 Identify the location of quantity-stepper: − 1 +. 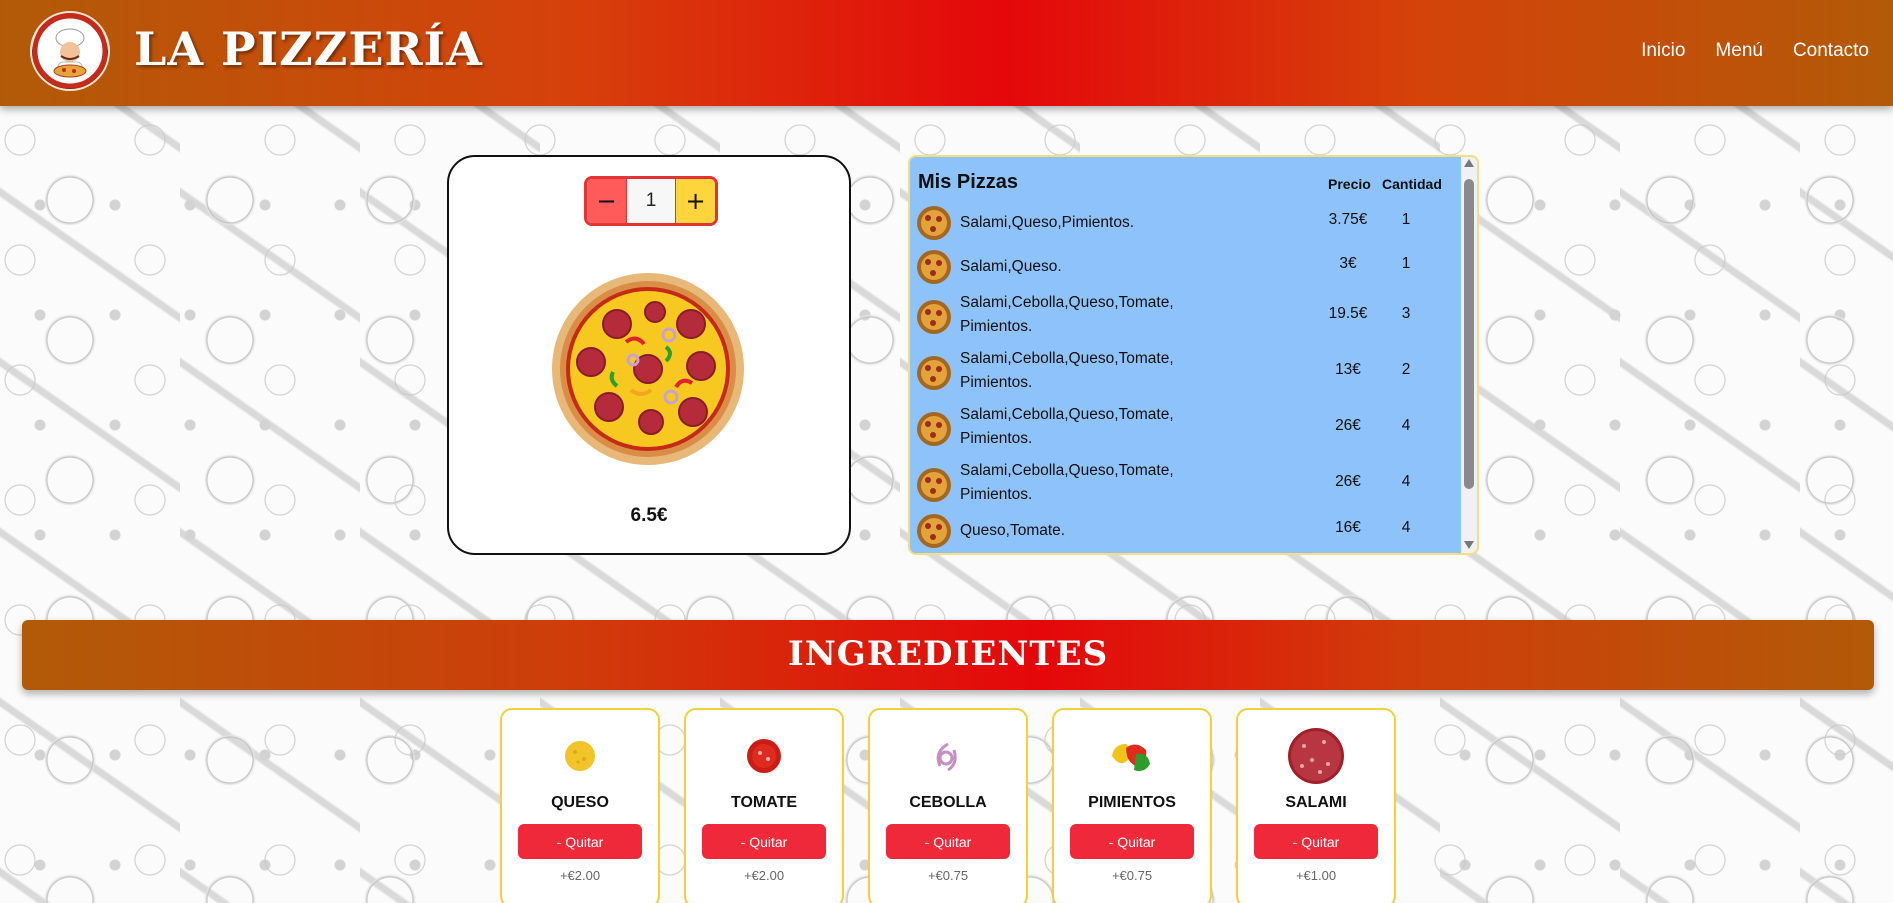
(651, 201).